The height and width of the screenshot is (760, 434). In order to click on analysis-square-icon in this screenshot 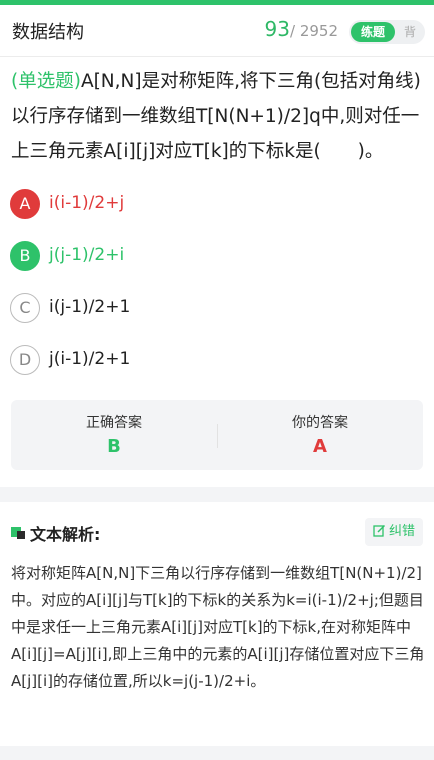, I will do `click(18, 533)`.